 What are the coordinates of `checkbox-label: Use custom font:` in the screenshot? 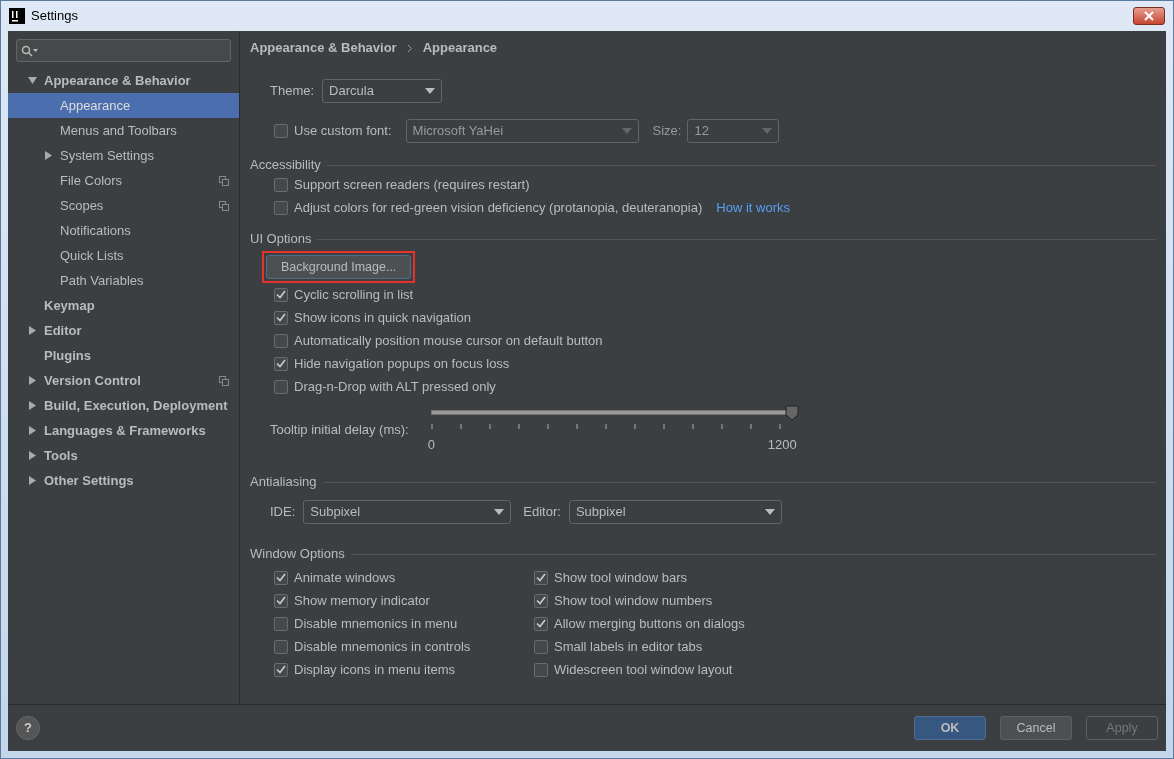 It's located at (343, 131).